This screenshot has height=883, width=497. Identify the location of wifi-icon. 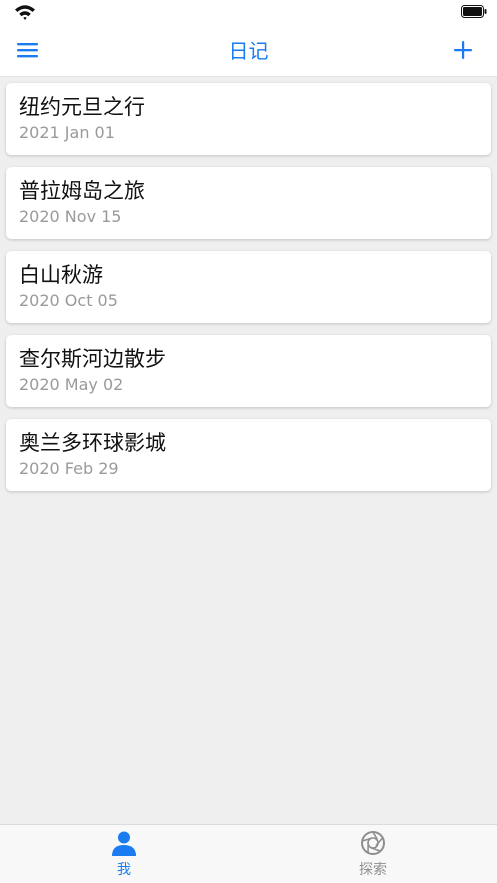
(25, 12).